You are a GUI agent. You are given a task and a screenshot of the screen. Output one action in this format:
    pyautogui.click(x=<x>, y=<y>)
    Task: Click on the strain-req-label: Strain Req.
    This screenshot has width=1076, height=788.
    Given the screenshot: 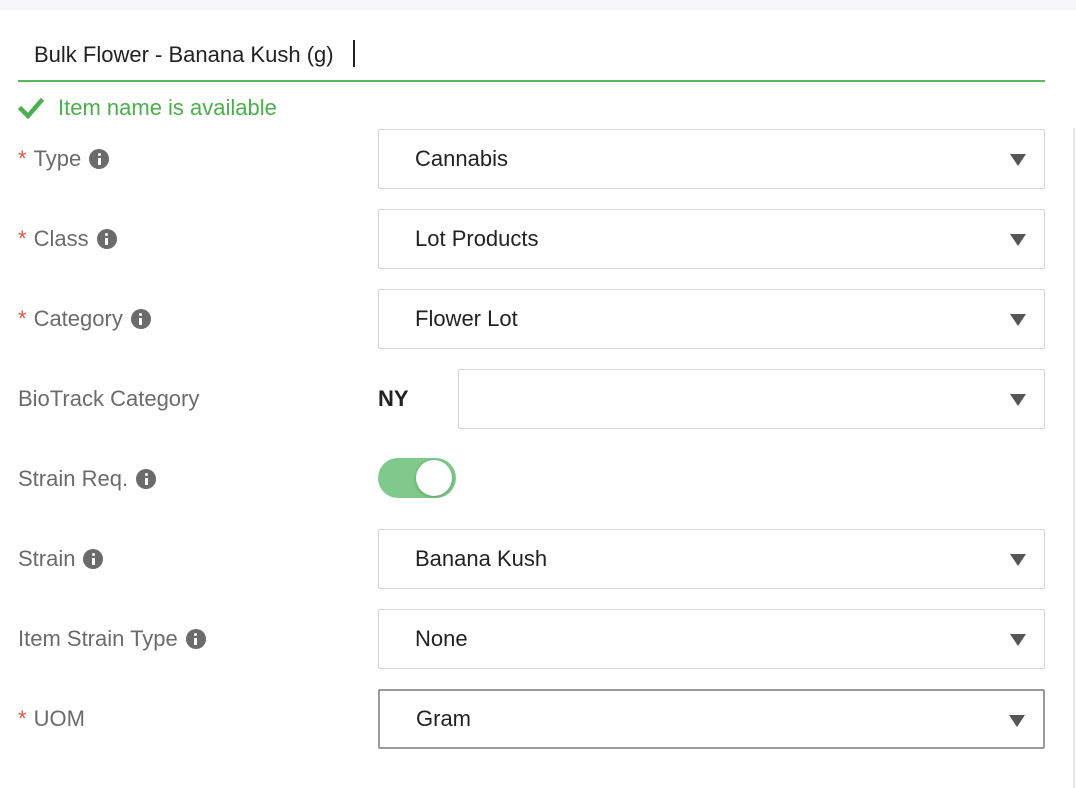 What is the action you would take?
    pyautogui.click(x=87, y=479)
    